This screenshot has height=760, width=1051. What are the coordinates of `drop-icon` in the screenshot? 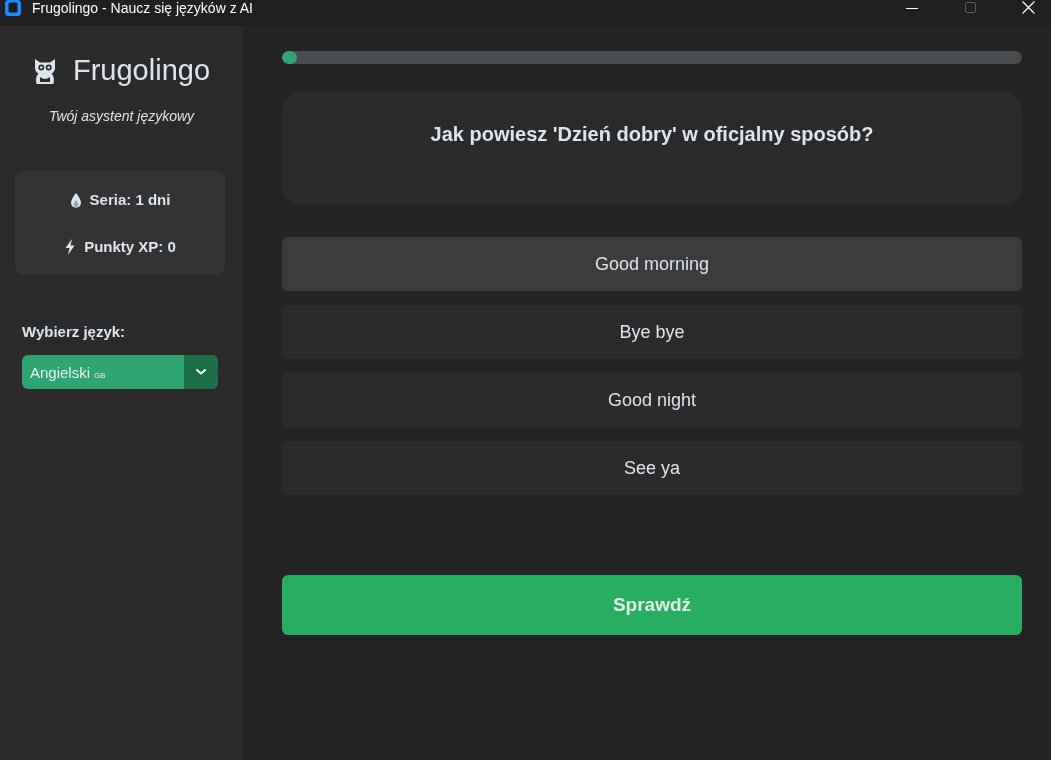 It's located at (75, 200).